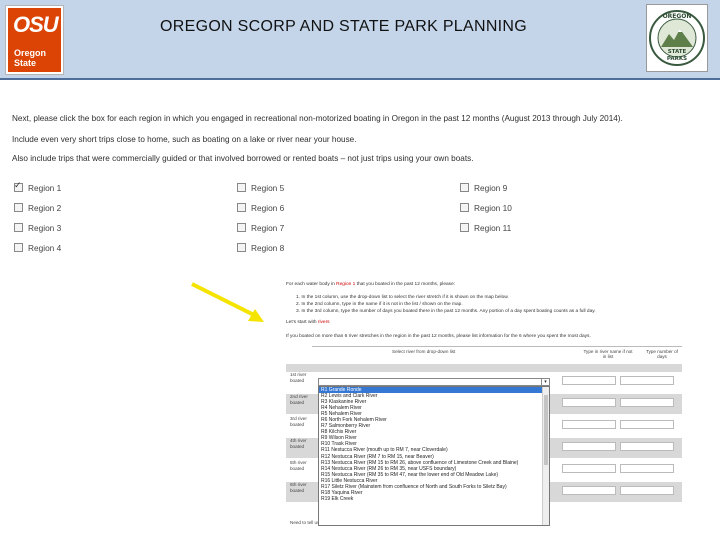 The height and width of the screenshot is (540, 720). What do you see at coordinates (298, 443) in the screenshot?
I see `row-label: 4th river boated` at bounding box center [298, 443].